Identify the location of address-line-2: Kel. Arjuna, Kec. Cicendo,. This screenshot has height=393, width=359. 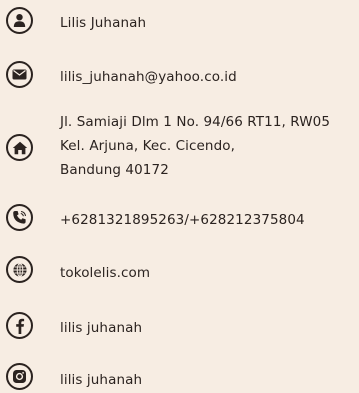
(147, 146).